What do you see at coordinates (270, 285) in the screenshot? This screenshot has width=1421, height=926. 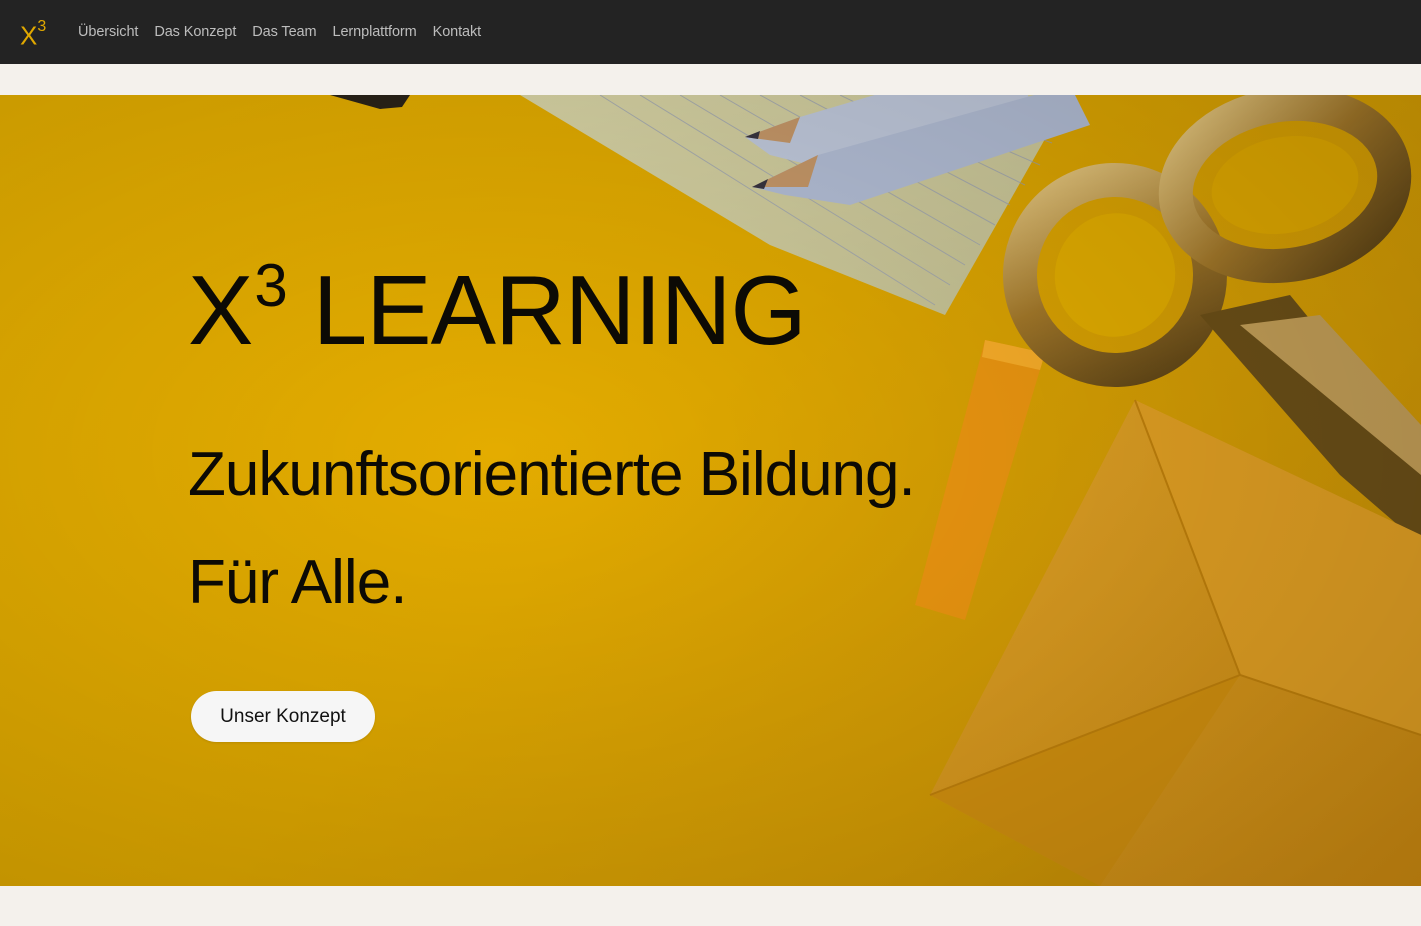 I see `hero-title-sup: 3` at bounding box center [270, 285].